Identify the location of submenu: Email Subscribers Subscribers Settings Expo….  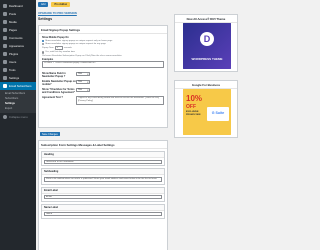
(18, 101).